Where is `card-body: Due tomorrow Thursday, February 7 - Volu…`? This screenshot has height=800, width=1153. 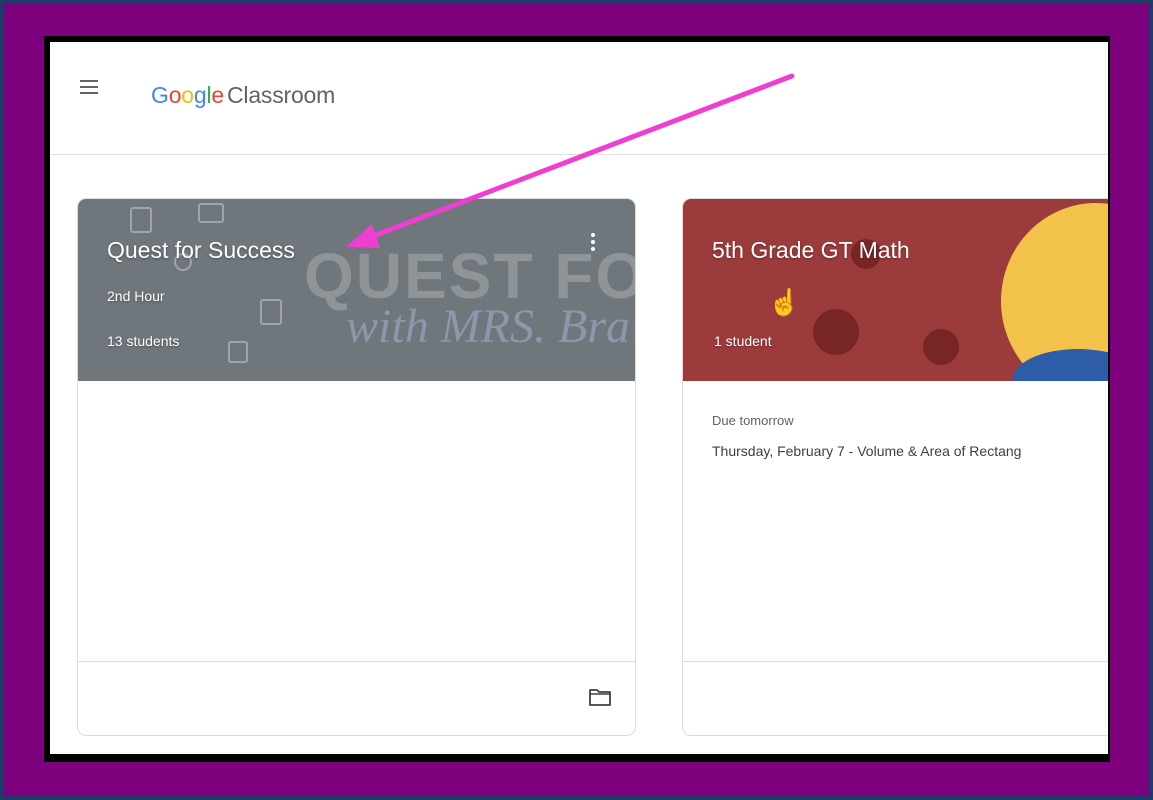 card-body: Due tomorrow Thursday, February 7 - Volu… is located at coordinates (895, 522).